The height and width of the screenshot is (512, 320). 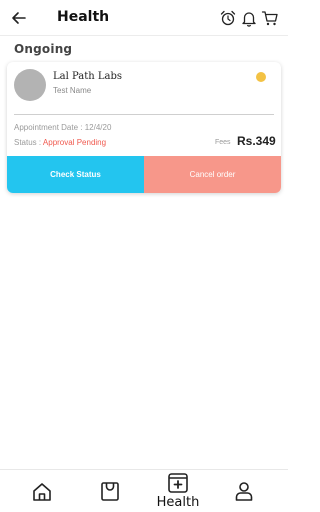 I want to click on user-icon, so click(x=244, y=491).